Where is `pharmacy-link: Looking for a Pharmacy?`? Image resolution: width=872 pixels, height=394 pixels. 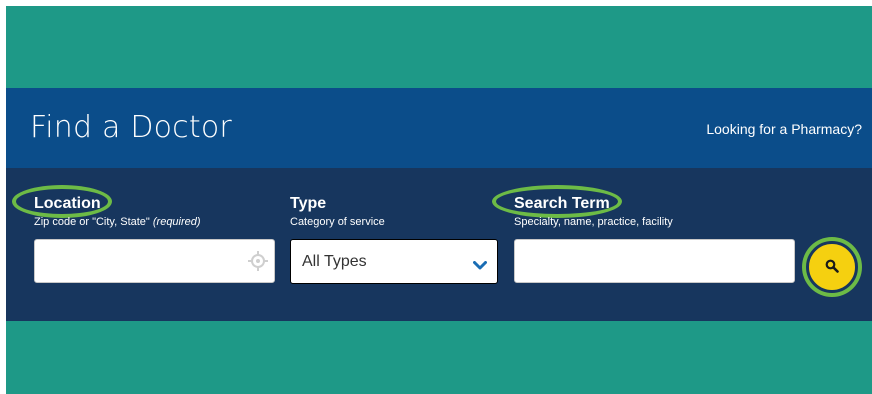
pharmacy-link: Looking for a Pharmacy? is located at coordinates (784, 129).